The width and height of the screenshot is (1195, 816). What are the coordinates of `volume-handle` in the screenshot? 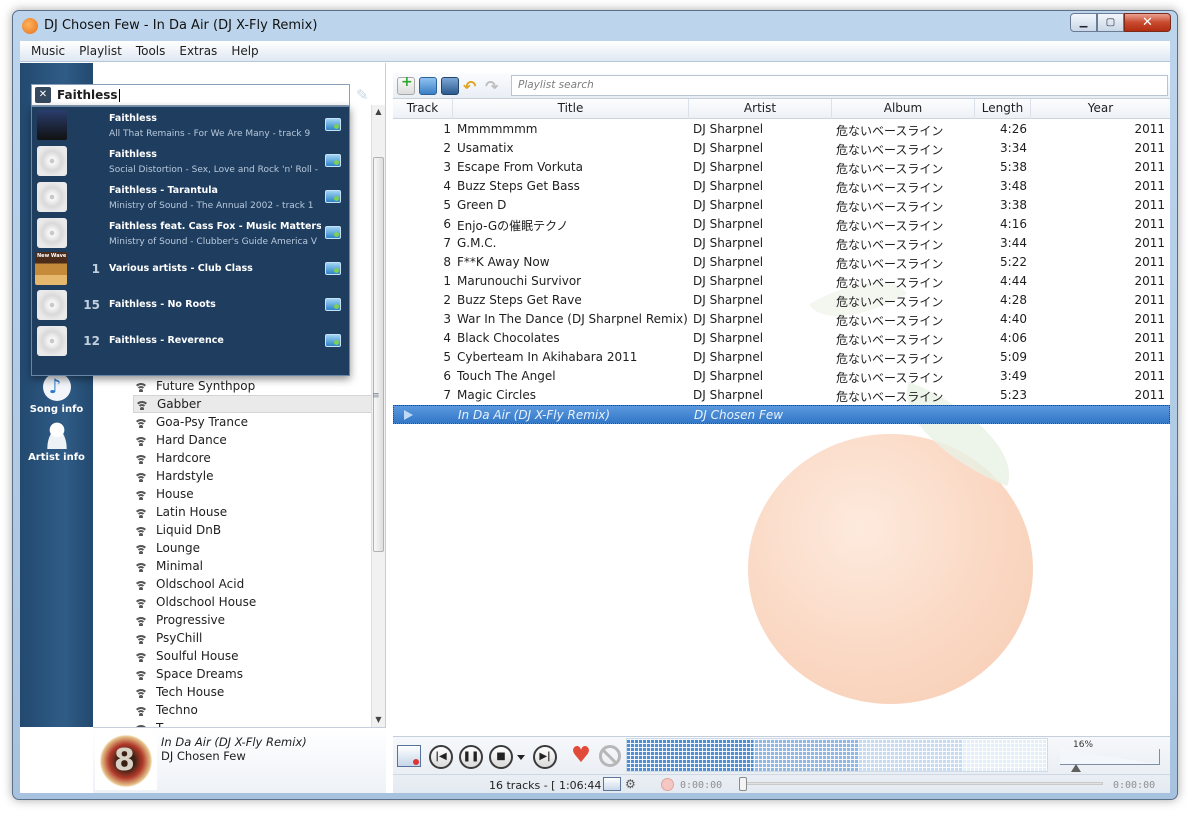 It's located at (1076, 768).